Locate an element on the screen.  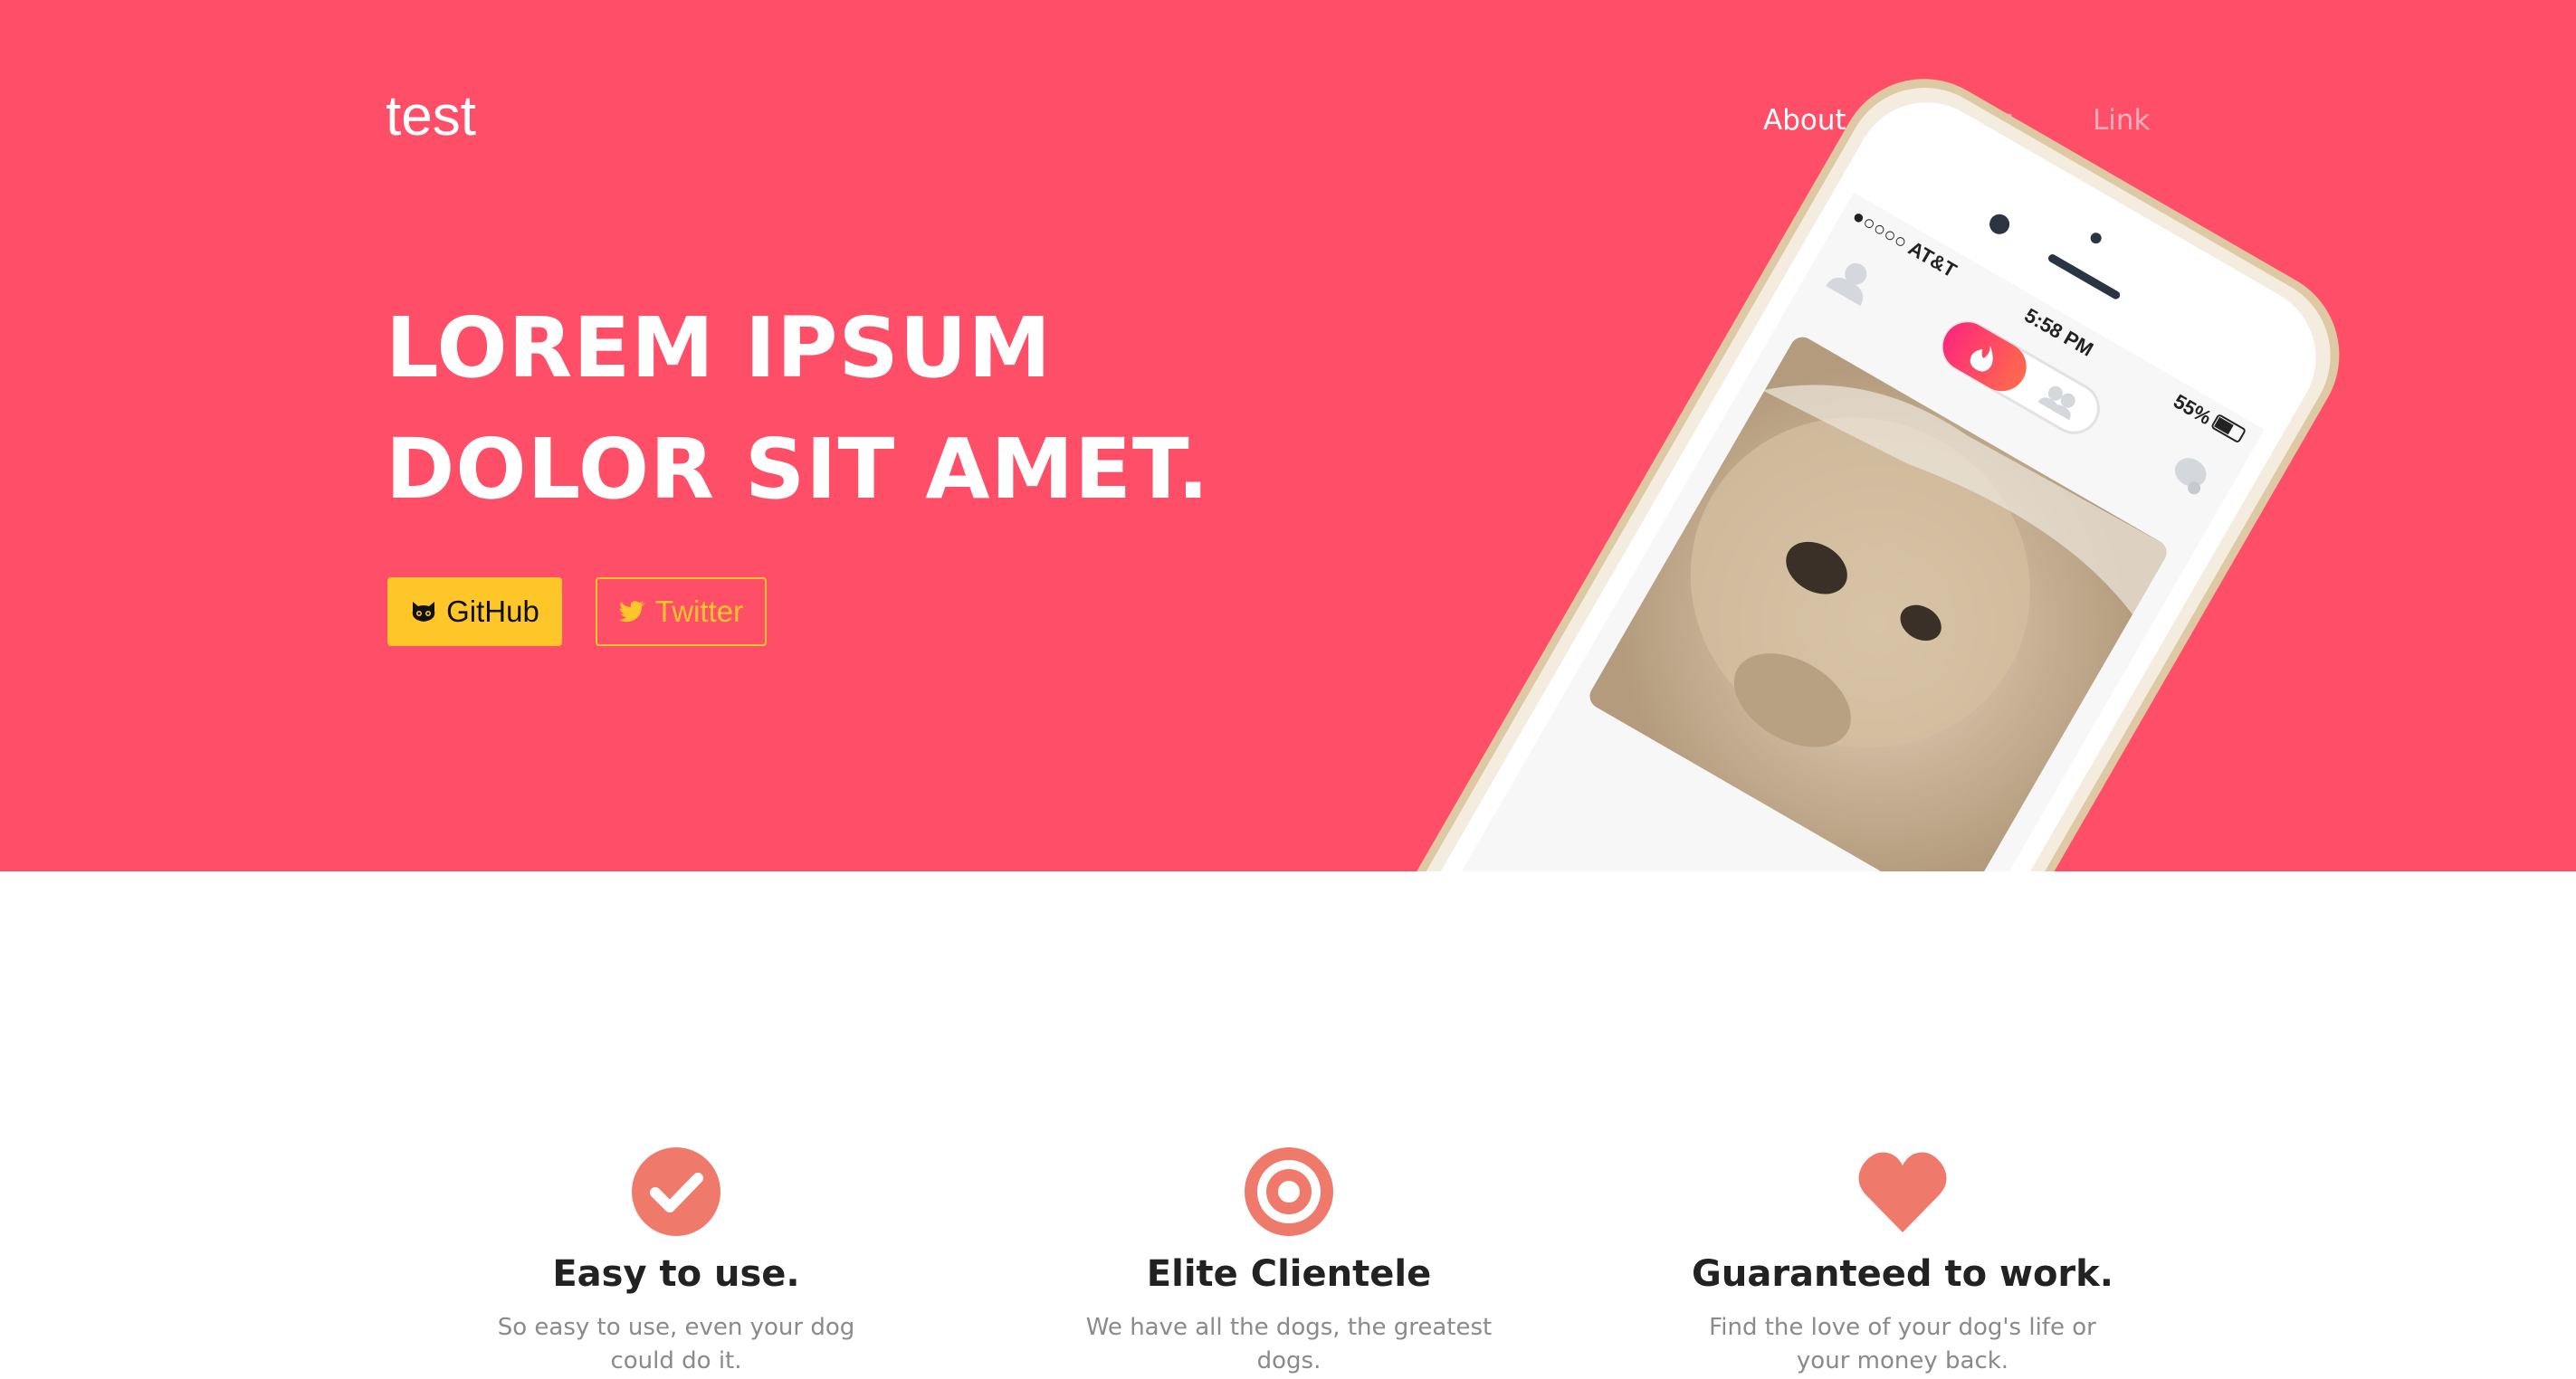
feature-title: Guaranteed to work. is located at coordinates (1903, 1274).